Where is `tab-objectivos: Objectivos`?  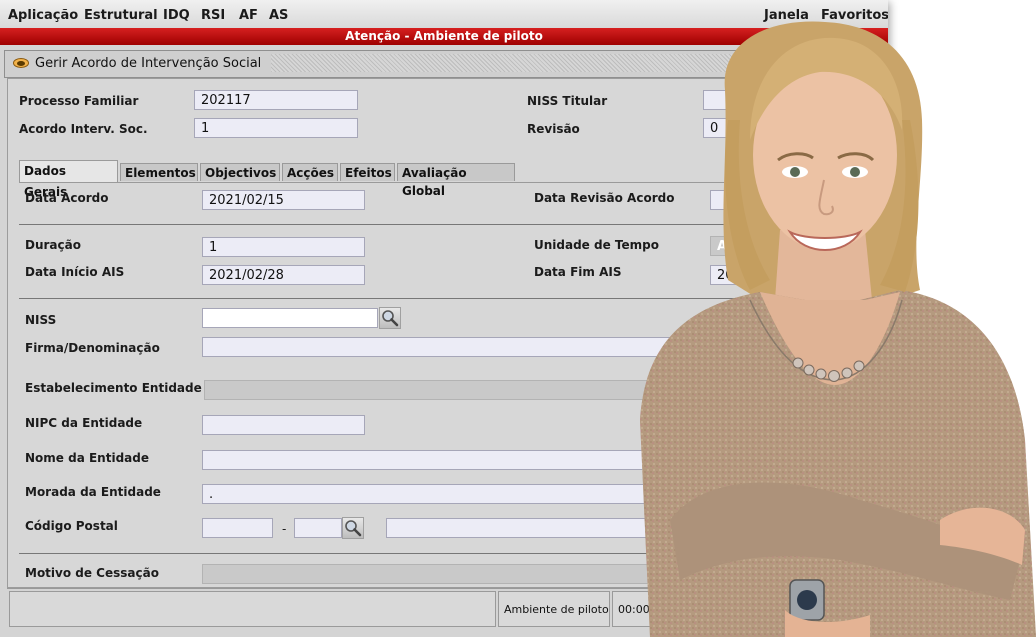 tab-objectivos: Objectivos is located at coordinates (240, 172).